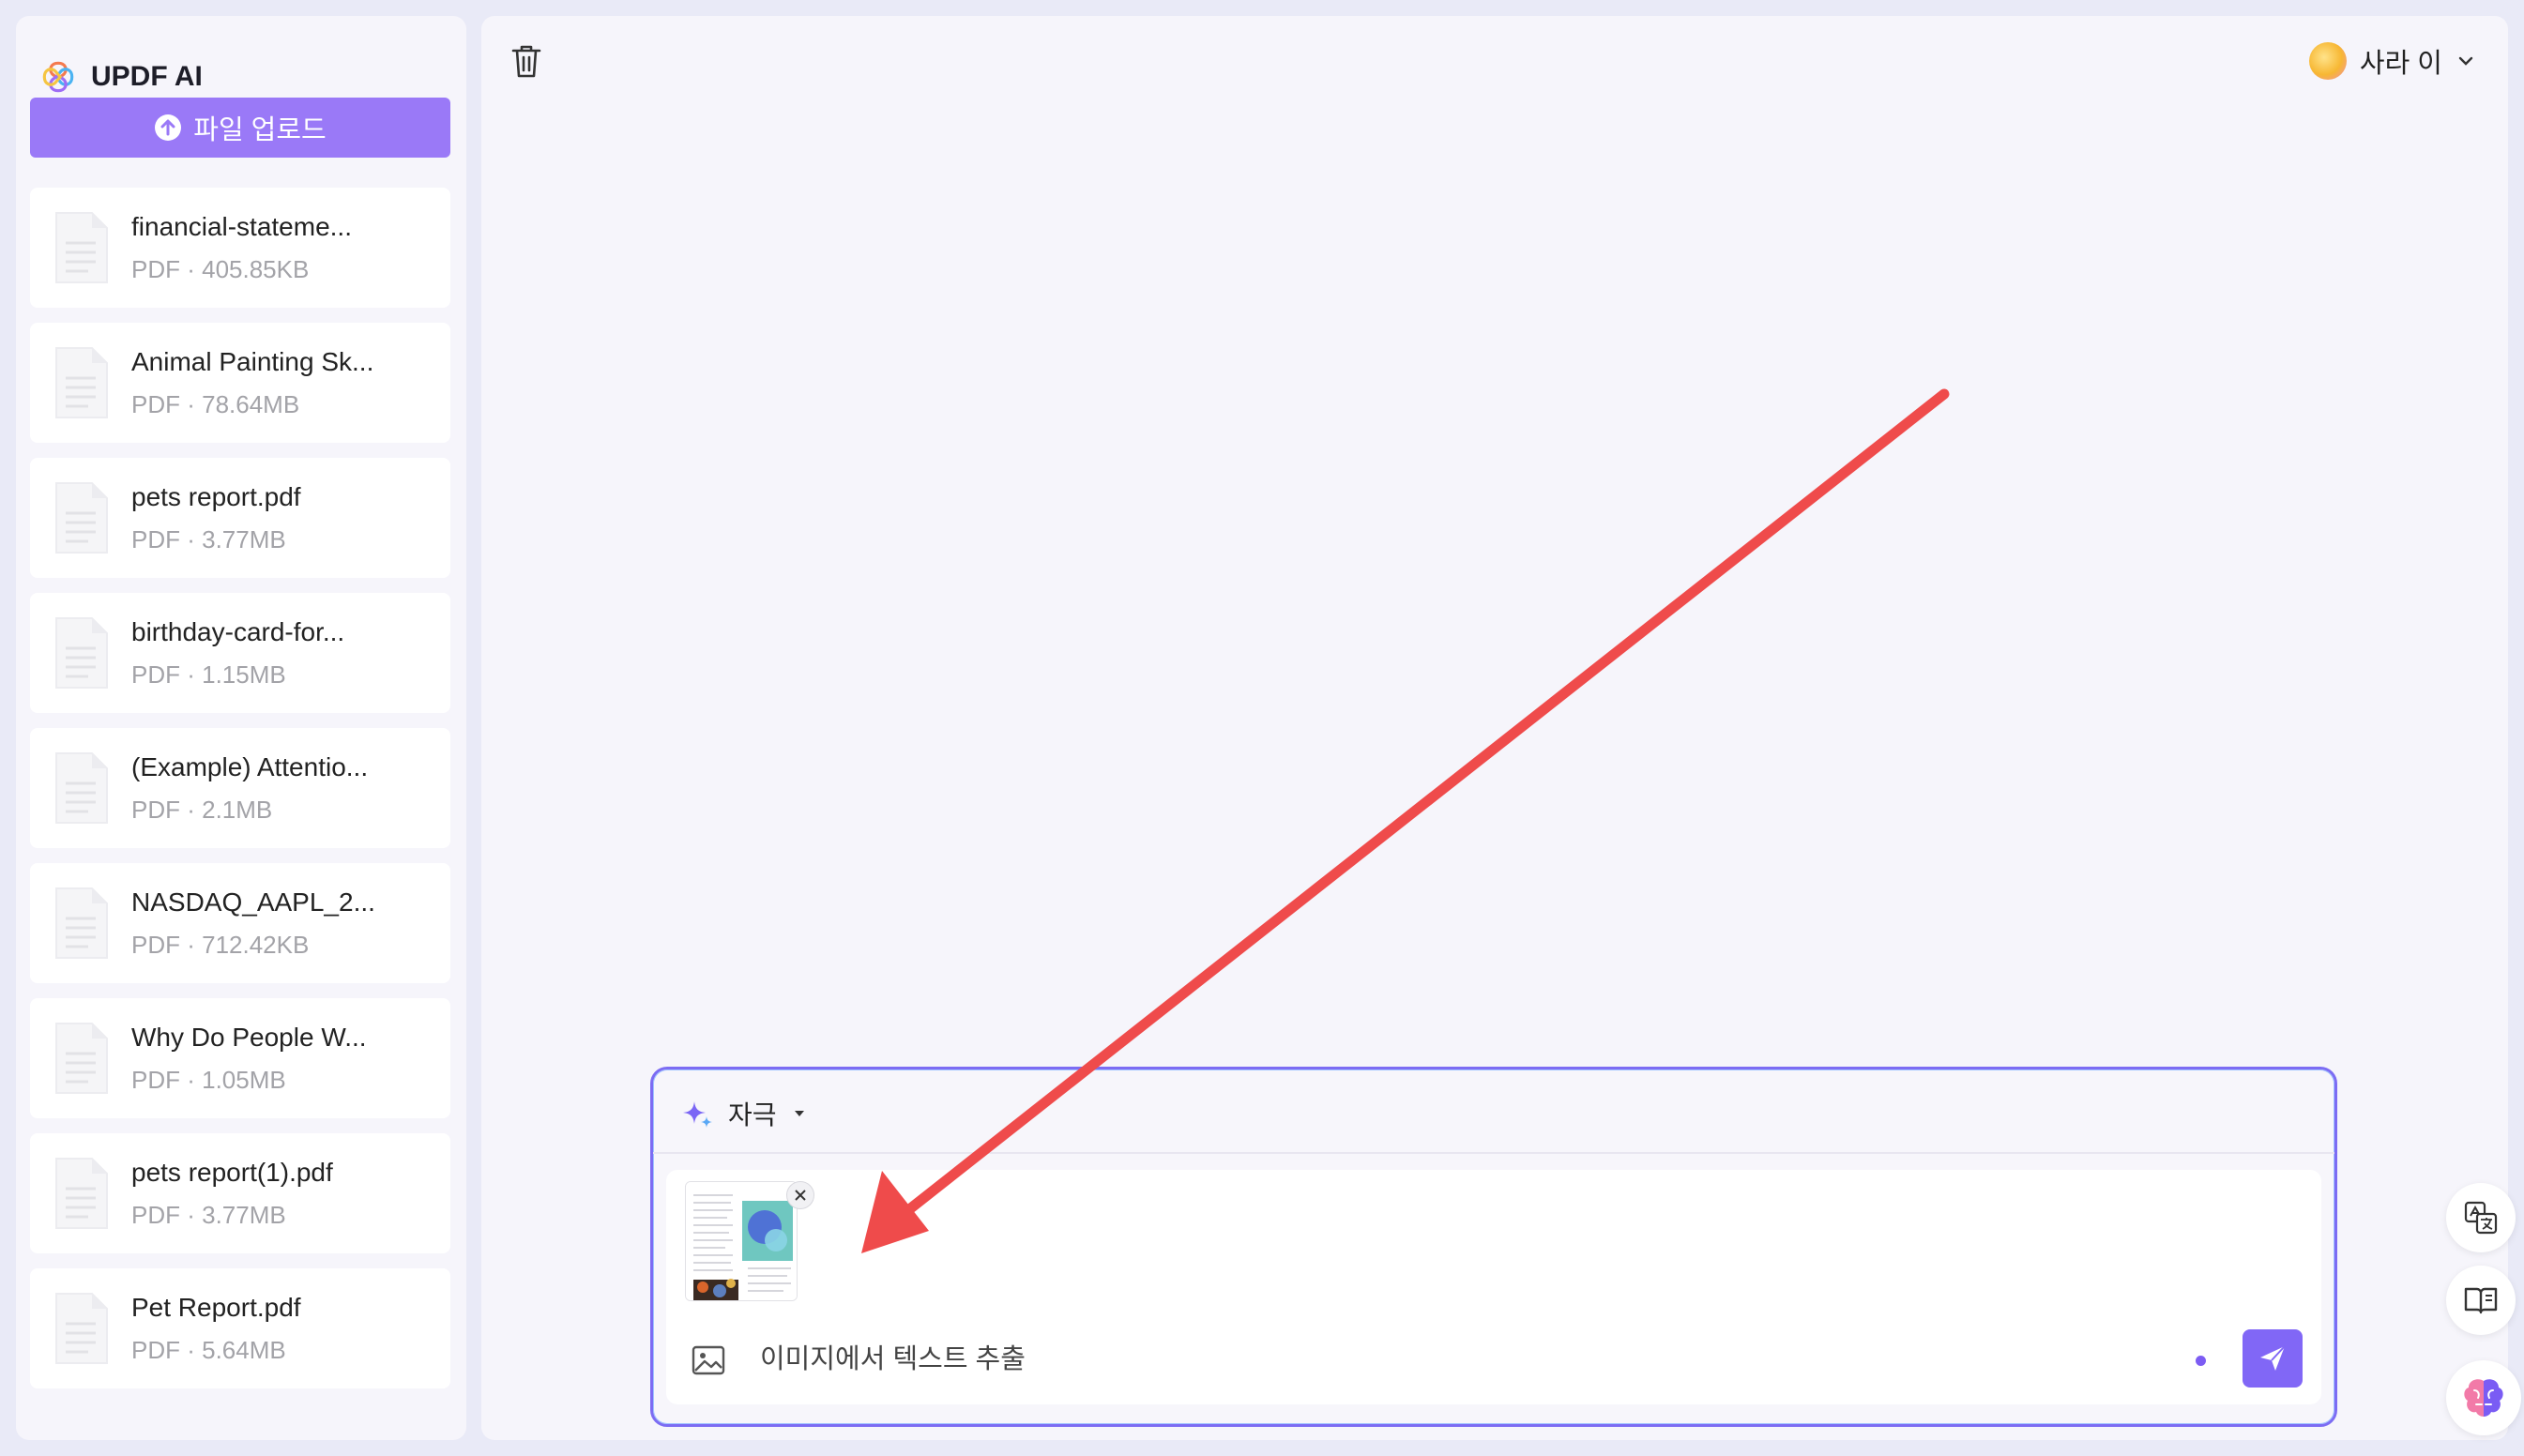 This screenshot has width=2524, height=1456. I want to click on file-name: pets report(1).pdf, so click(232, 1172).